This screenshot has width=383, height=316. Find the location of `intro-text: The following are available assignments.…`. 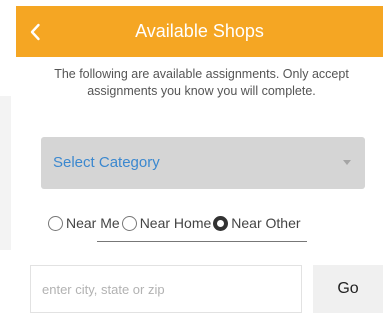

intro-text: The following are available assignments.… is located at coordinates (201, 82).